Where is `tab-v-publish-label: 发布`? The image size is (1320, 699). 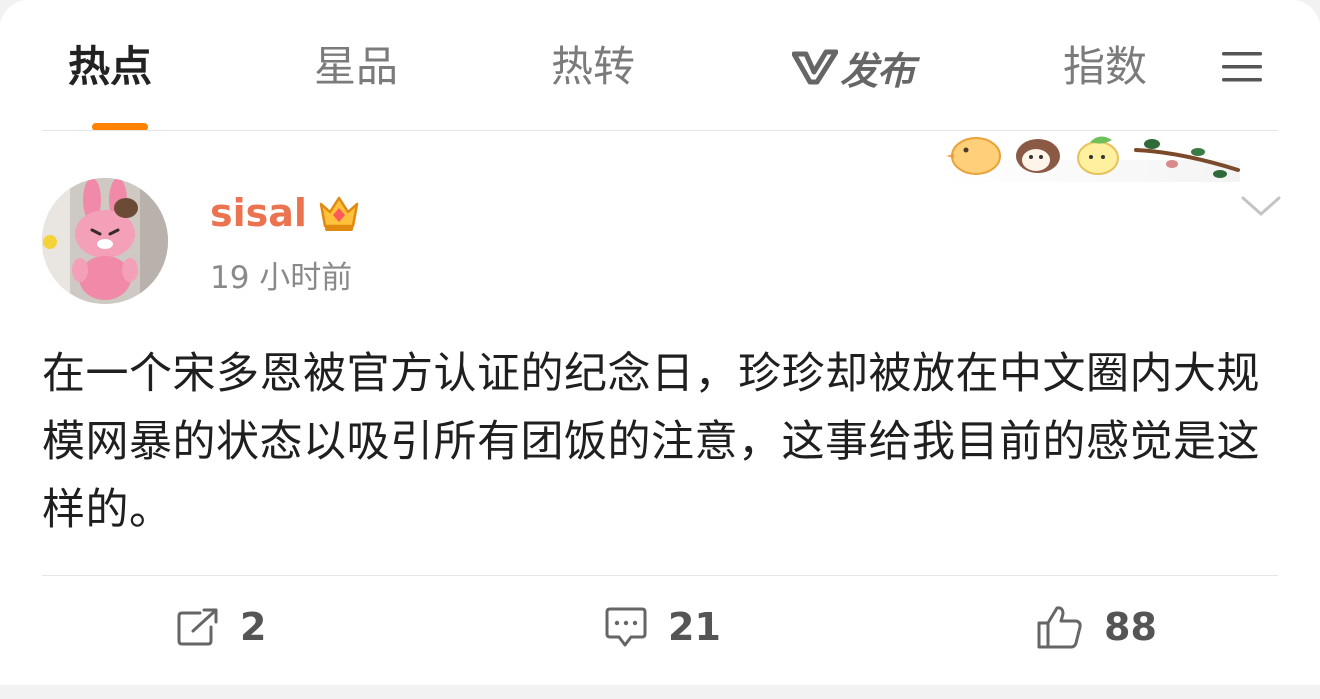
tab-v-publish-label: 发布 is located at coordinates (877, 70).